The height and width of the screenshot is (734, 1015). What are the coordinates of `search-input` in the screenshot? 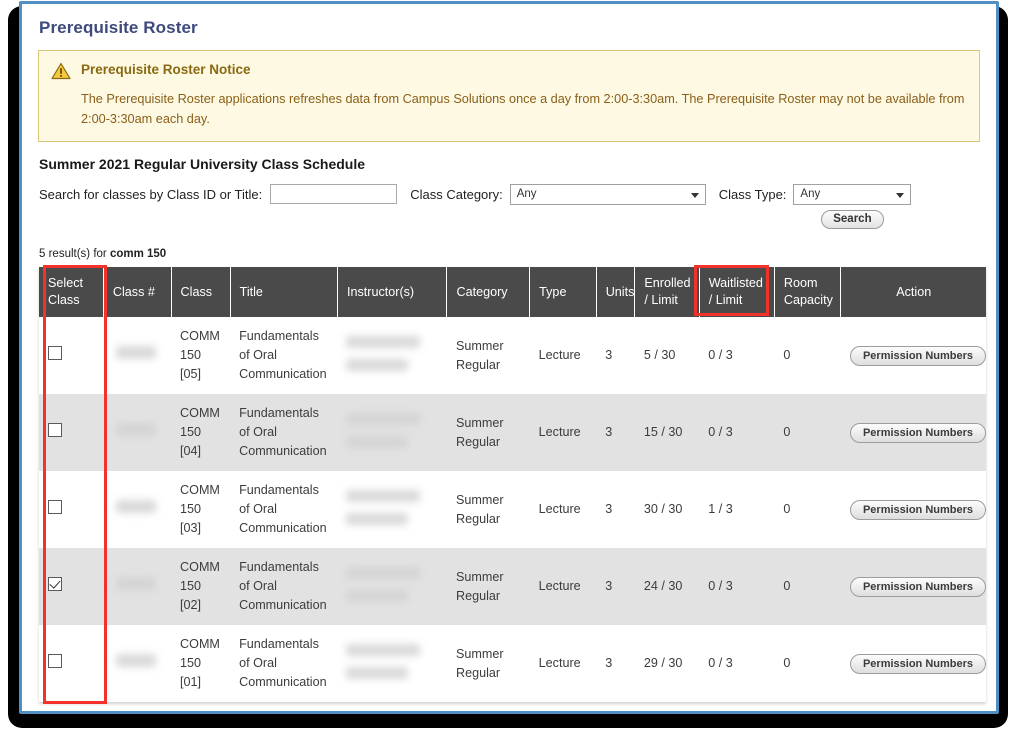 It's located at (334, 194).